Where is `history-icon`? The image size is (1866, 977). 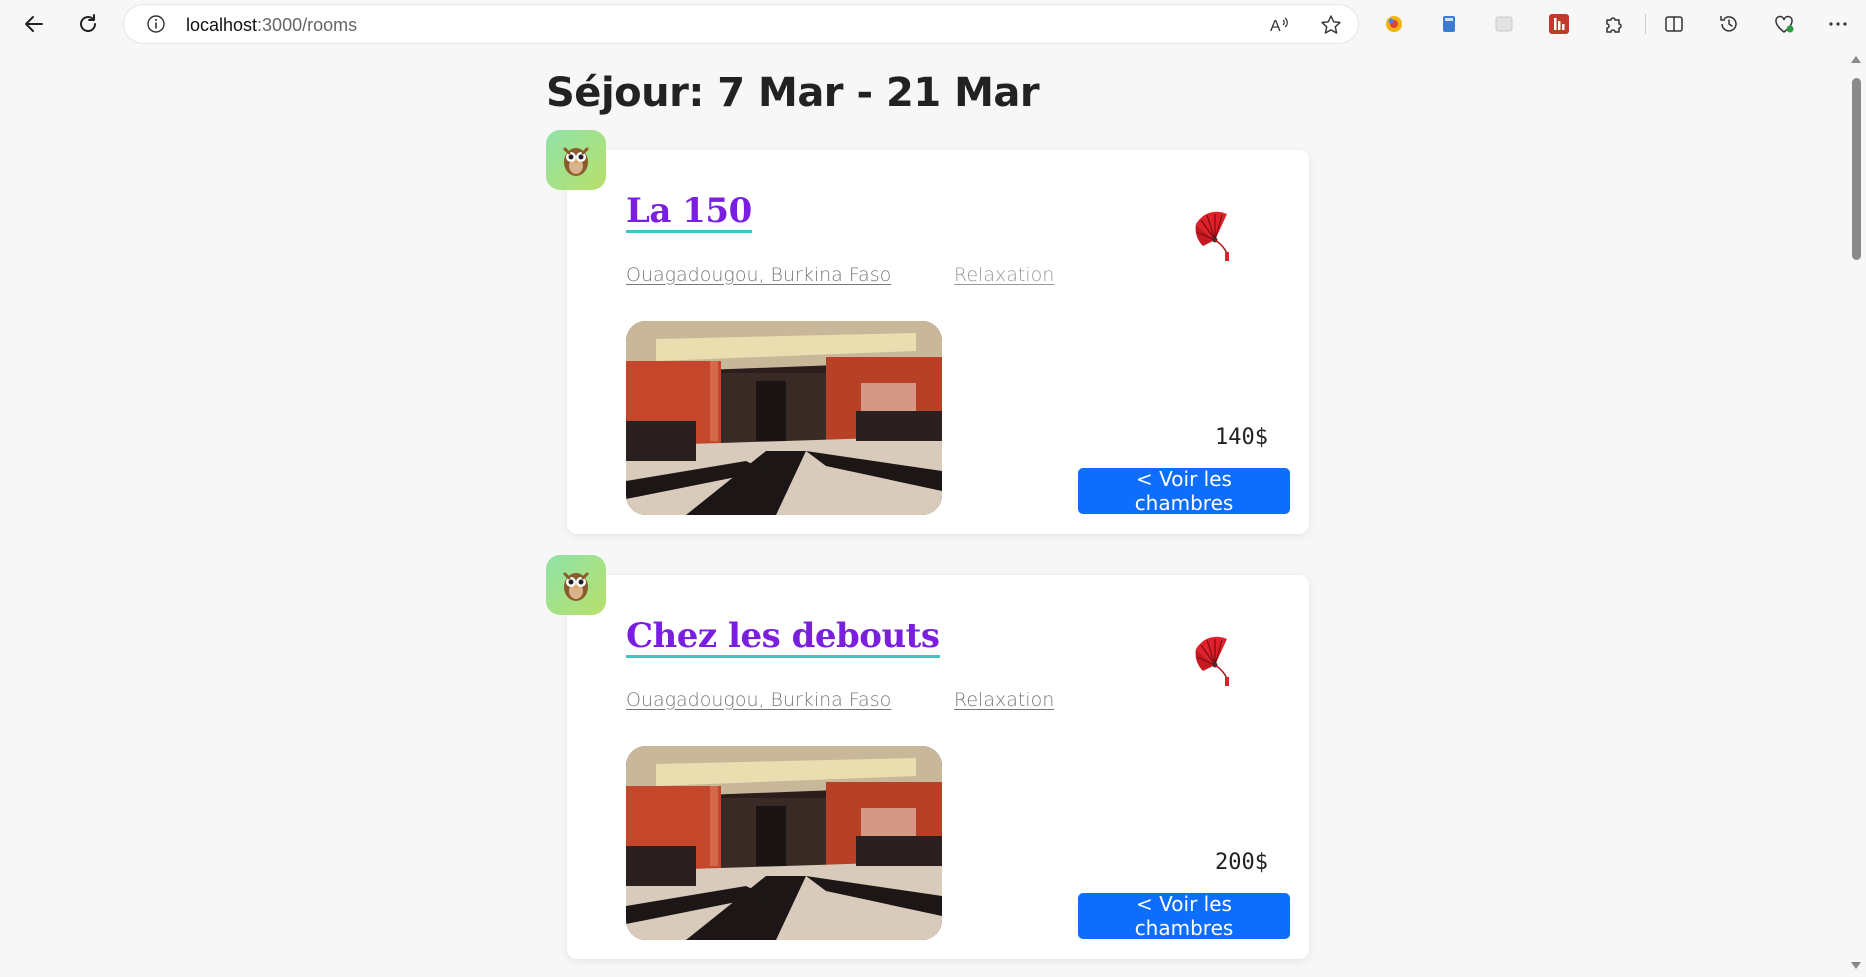 history-icon is located at coordinates (1729, 24).